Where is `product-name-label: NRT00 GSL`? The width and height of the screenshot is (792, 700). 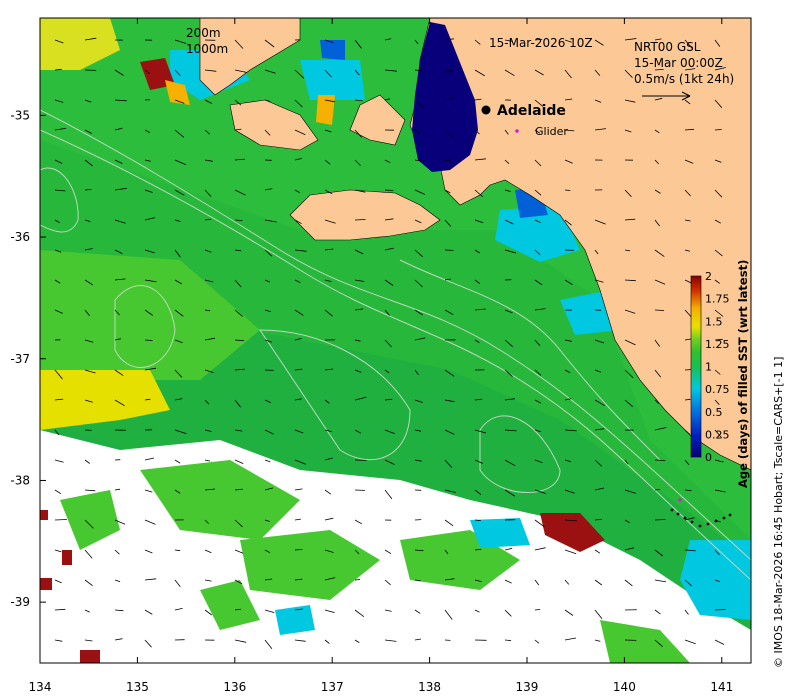 product-name-label: NRT00 GSL is located at coordinates (667, 47).